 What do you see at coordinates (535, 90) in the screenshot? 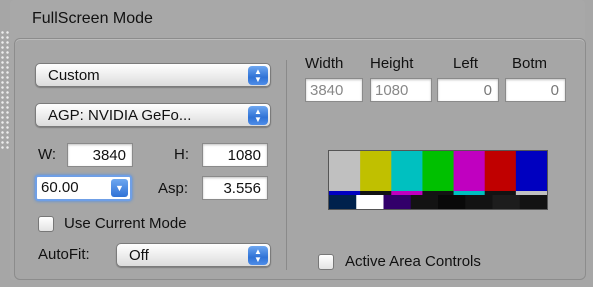
I see `area-bottom-field: 0` at bounding box center [535, 90].